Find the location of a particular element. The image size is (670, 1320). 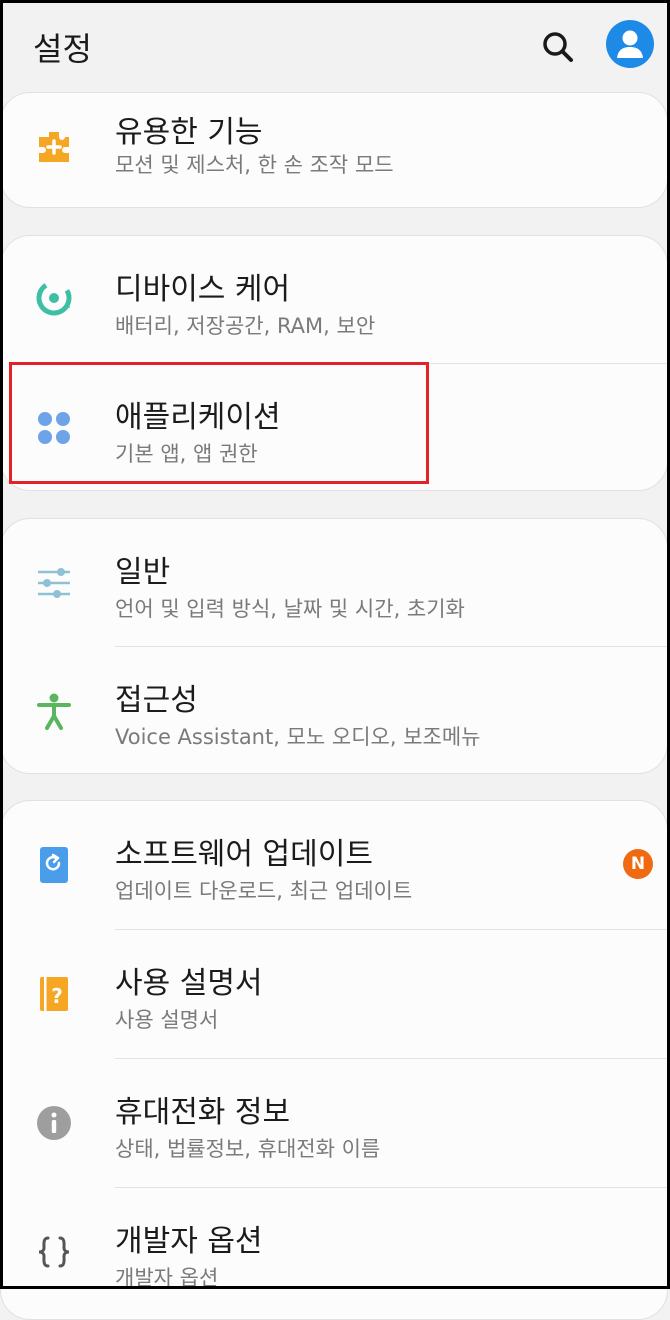

item-subtitle: 개발자 옵션 is located at coordinates (167, 1278).